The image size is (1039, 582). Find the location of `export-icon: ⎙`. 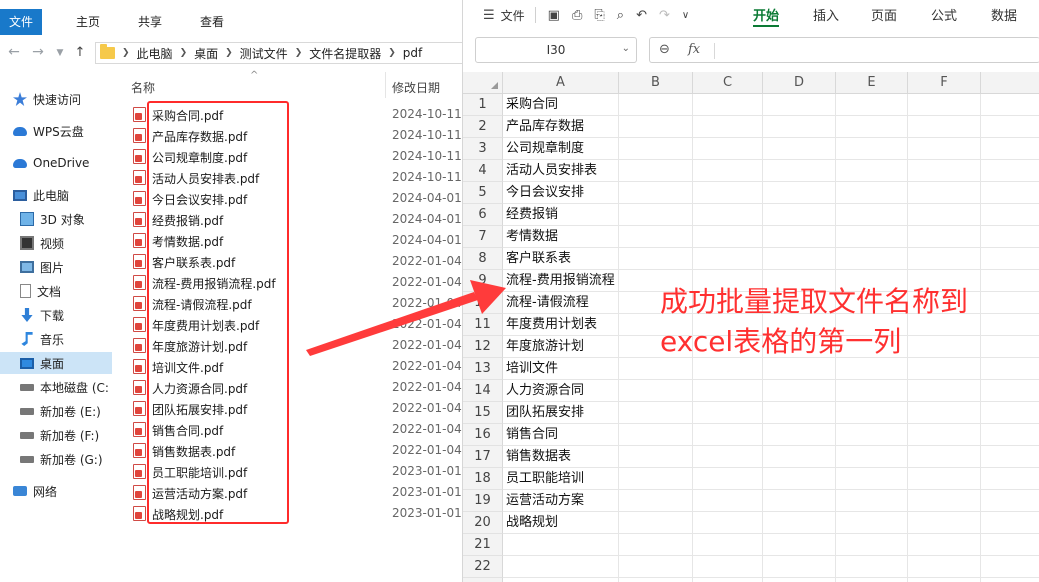

export-icon: ⎙ is located at coordinates (577, 15).